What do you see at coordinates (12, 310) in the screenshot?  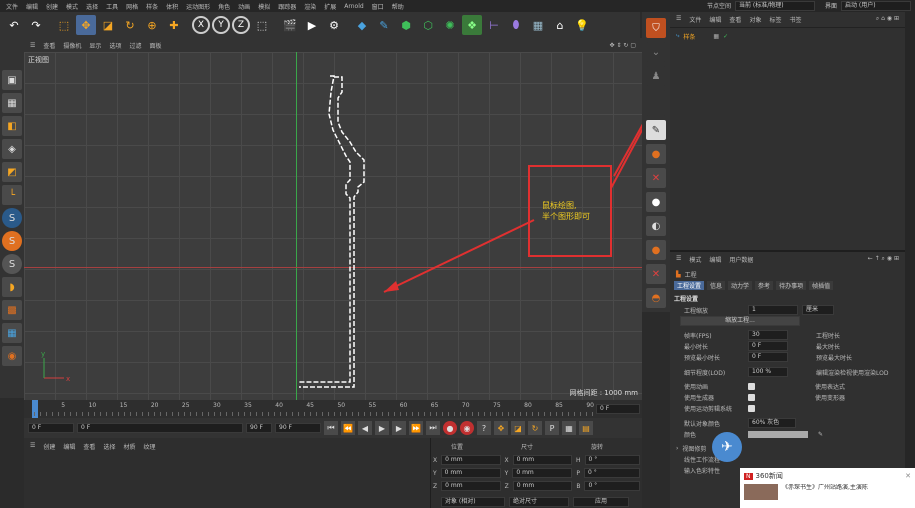 I see `workplane-icon: ▩` at bounding box center [12, 310].